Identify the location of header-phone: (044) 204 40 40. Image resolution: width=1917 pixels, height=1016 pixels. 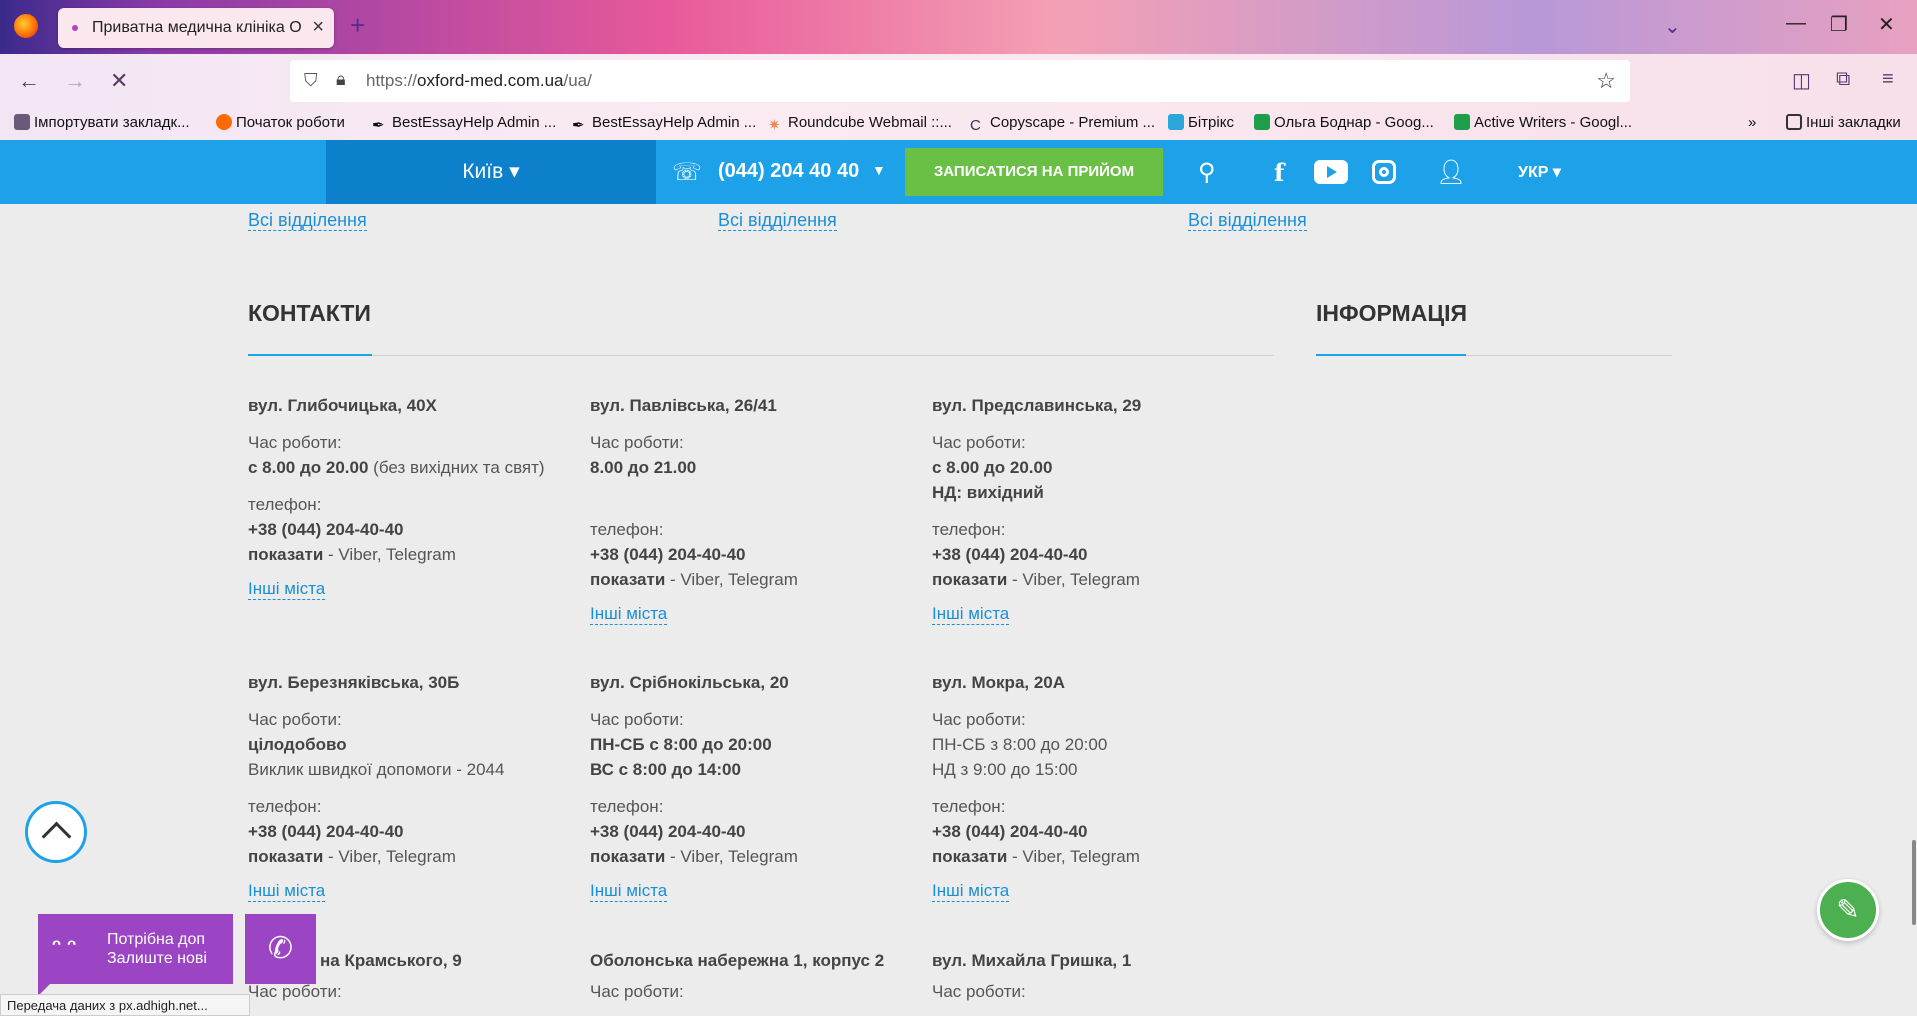
(788, 171).